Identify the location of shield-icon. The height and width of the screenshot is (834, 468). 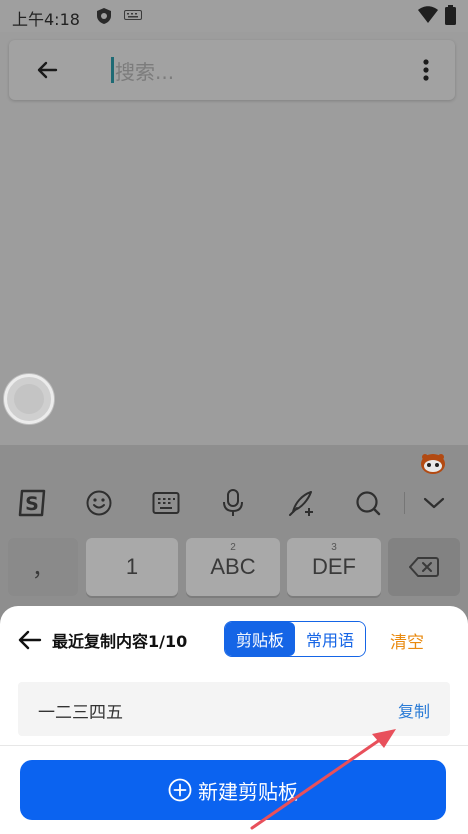
(104, 16).